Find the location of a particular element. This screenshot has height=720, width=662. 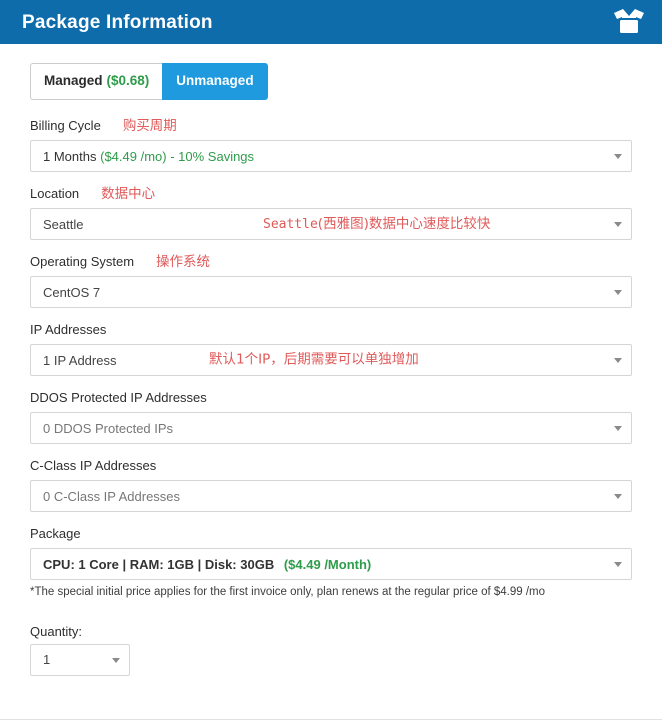

unmanaged-button-label: Unmanaged is located at coordinates (215, 81).